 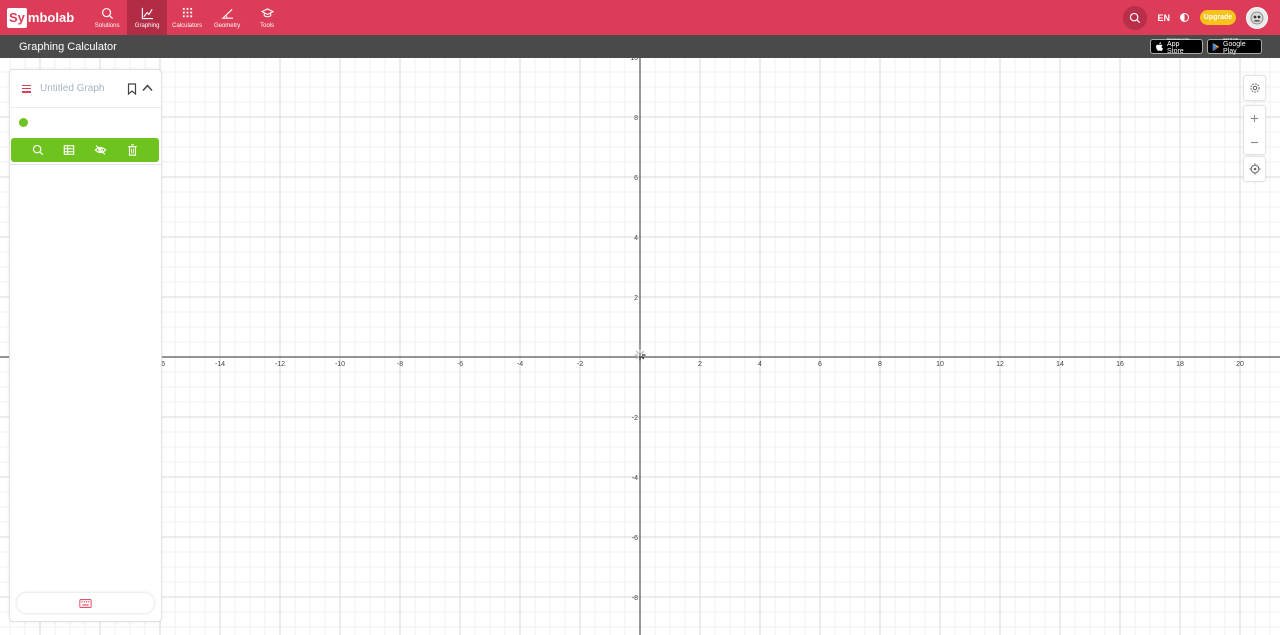 What do you see at coordinates (700, 364) in the screenshot?
I see `x-tick-label: 2` at bounding box center [700, 364].